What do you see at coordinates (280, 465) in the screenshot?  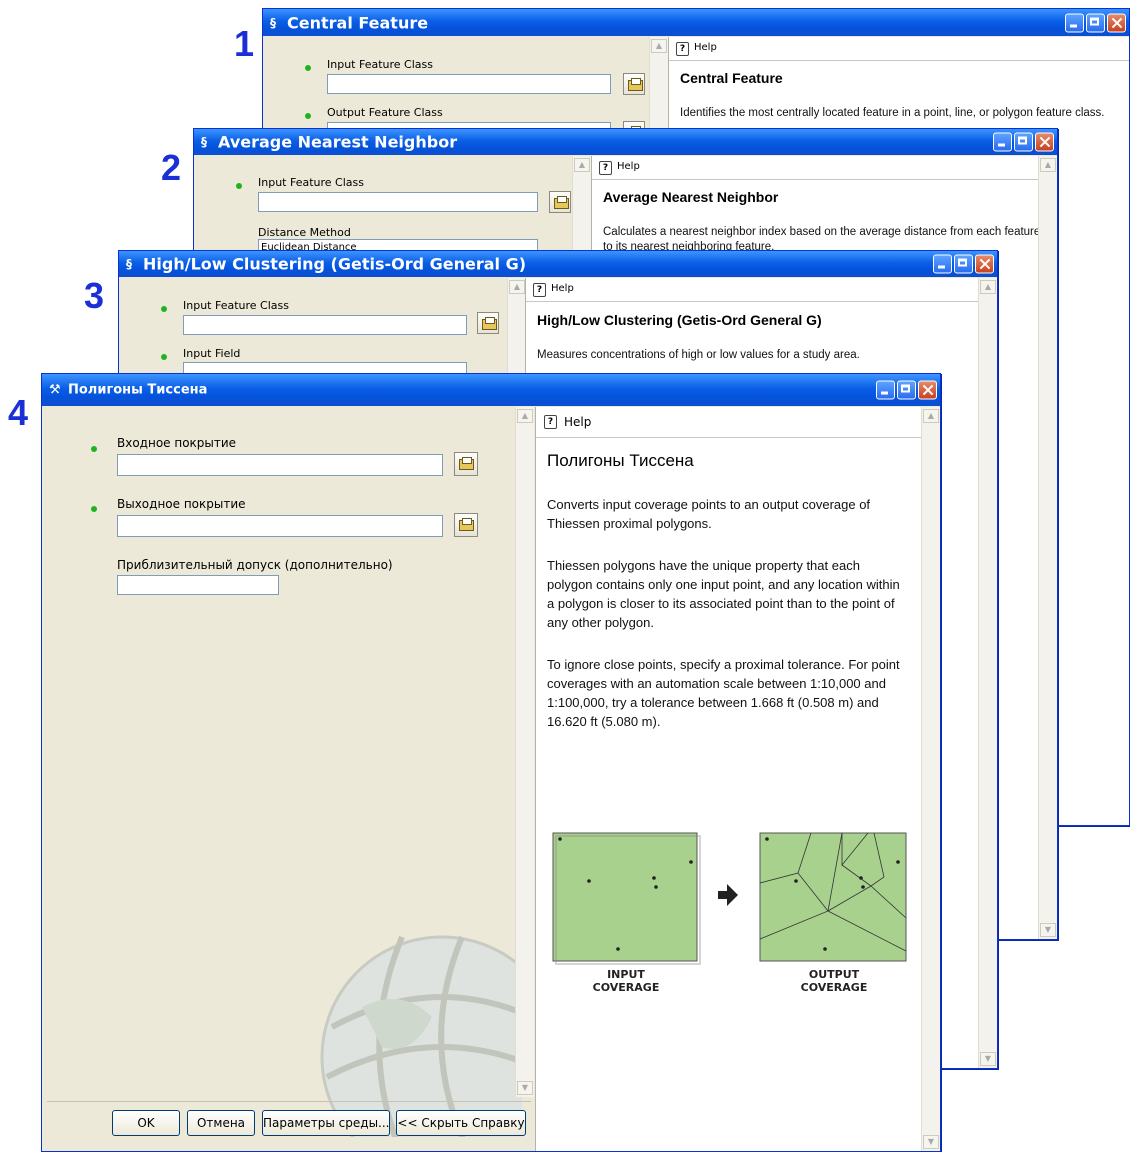 I see `input-coverage-input` at bounding box center [280, 465].